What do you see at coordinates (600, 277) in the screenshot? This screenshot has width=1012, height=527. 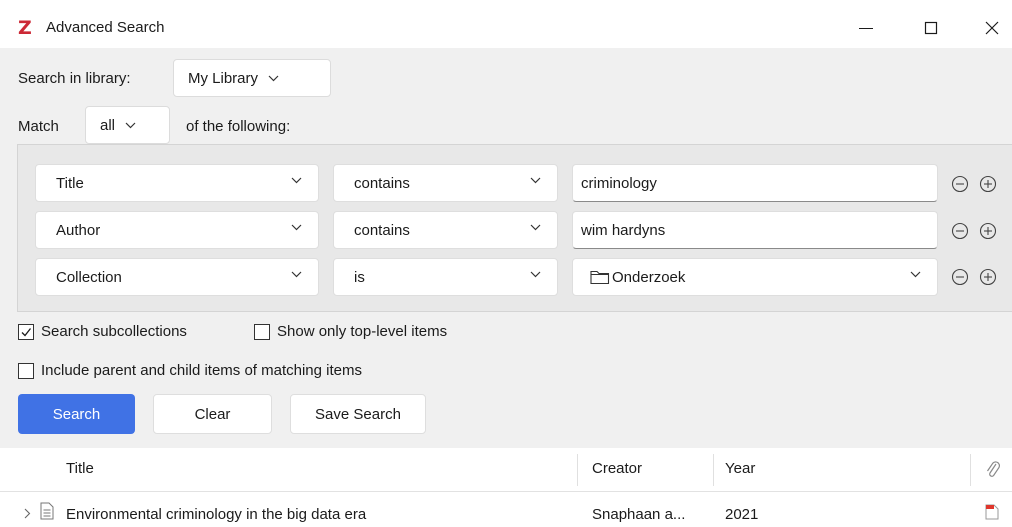 I see `folder-icon` at bounding box center [600, 277].